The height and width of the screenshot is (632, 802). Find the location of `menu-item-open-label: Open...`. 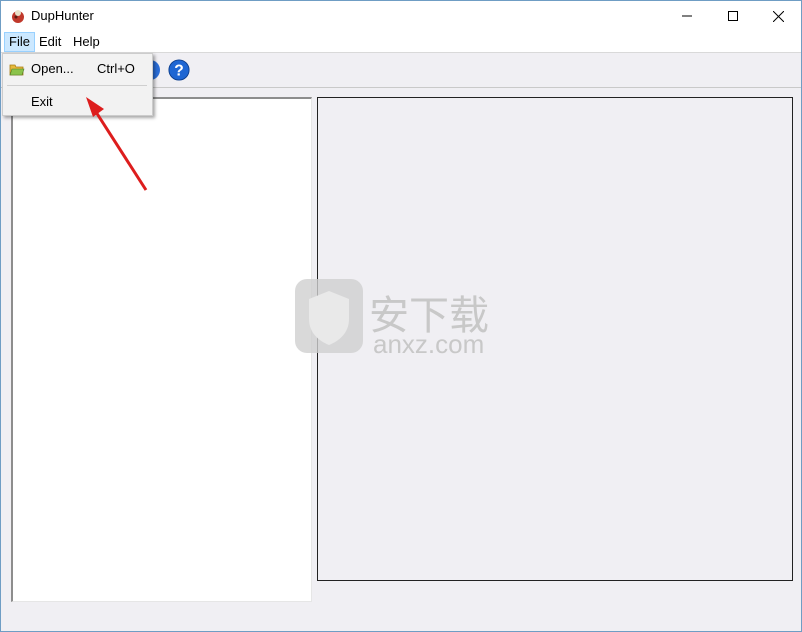

menu-item-open-label: Open... is located at coordinates (52, 68).